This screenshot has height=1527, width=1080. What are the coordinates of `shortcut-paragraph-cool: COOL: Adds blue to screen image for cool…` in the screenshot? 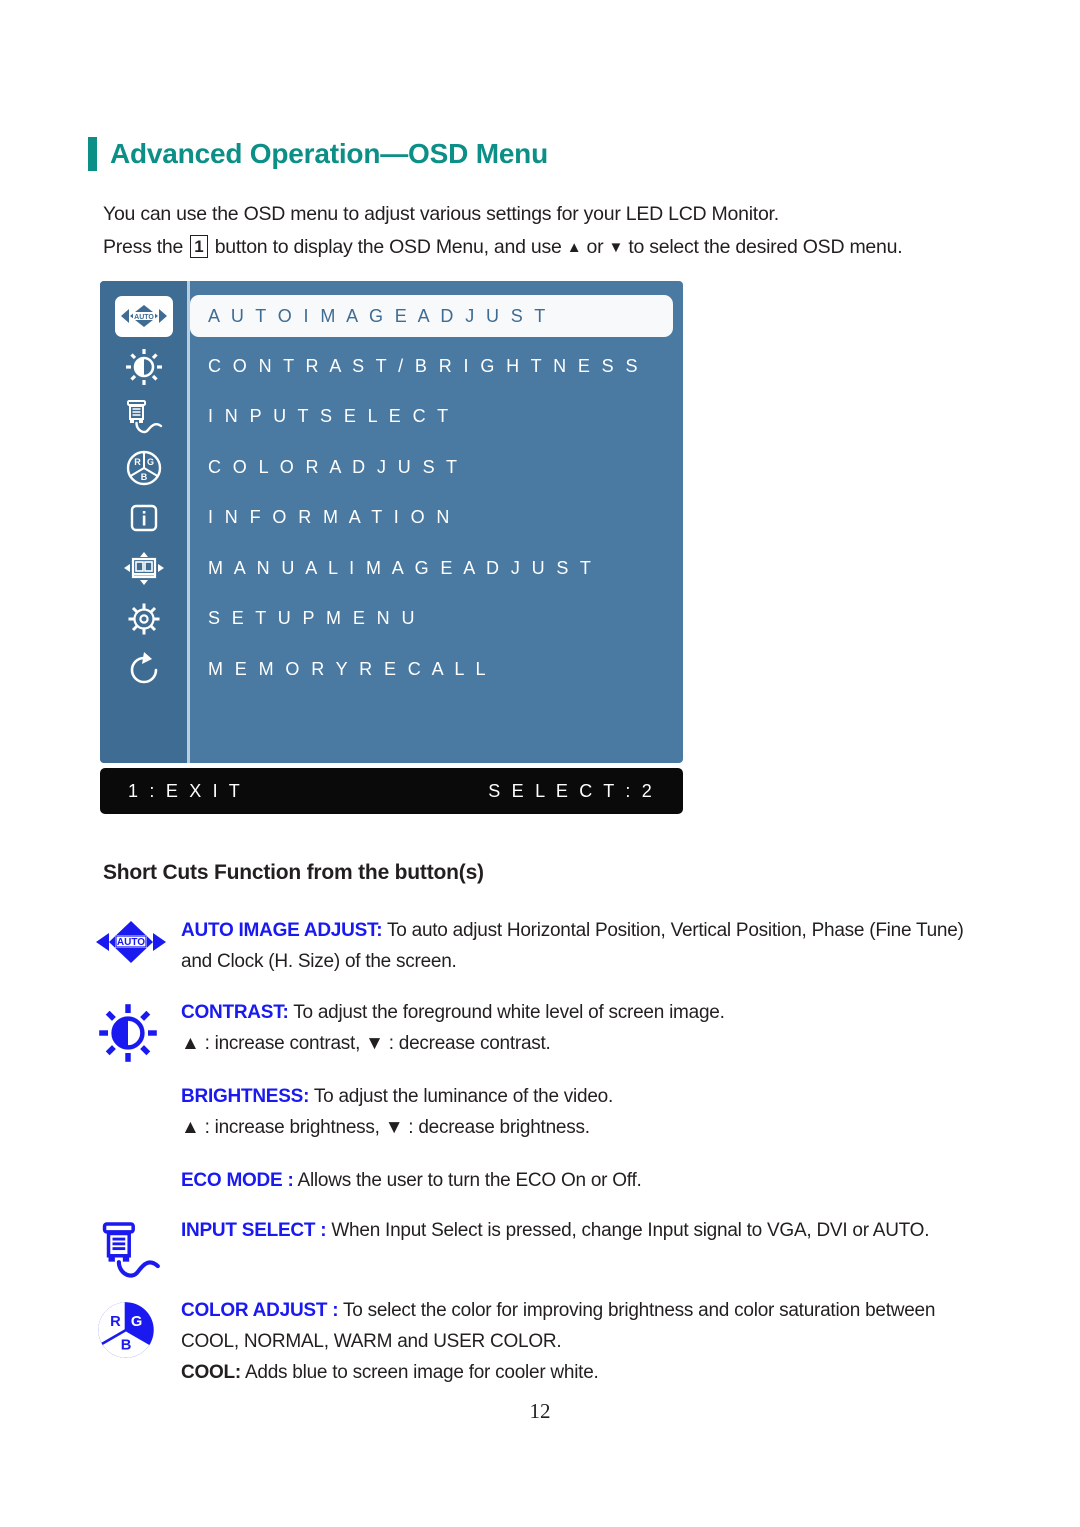 It's located at (588, 1372).